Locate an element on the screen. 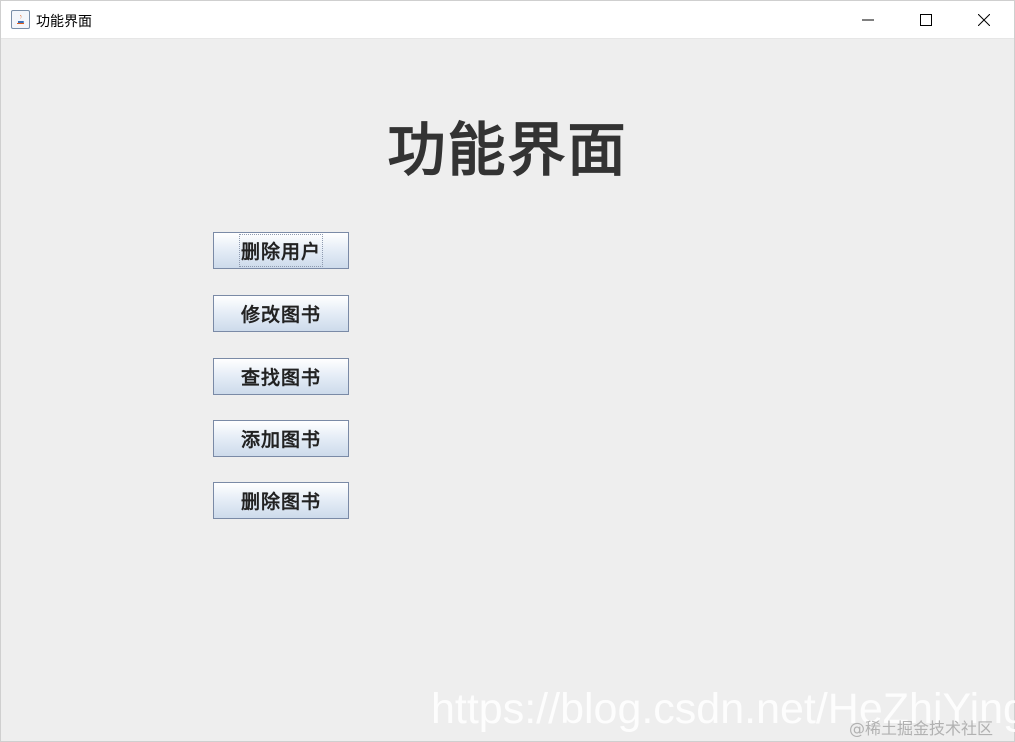 The image size is (1015, 742). maximize-icon is located at coordinates (926, 19).